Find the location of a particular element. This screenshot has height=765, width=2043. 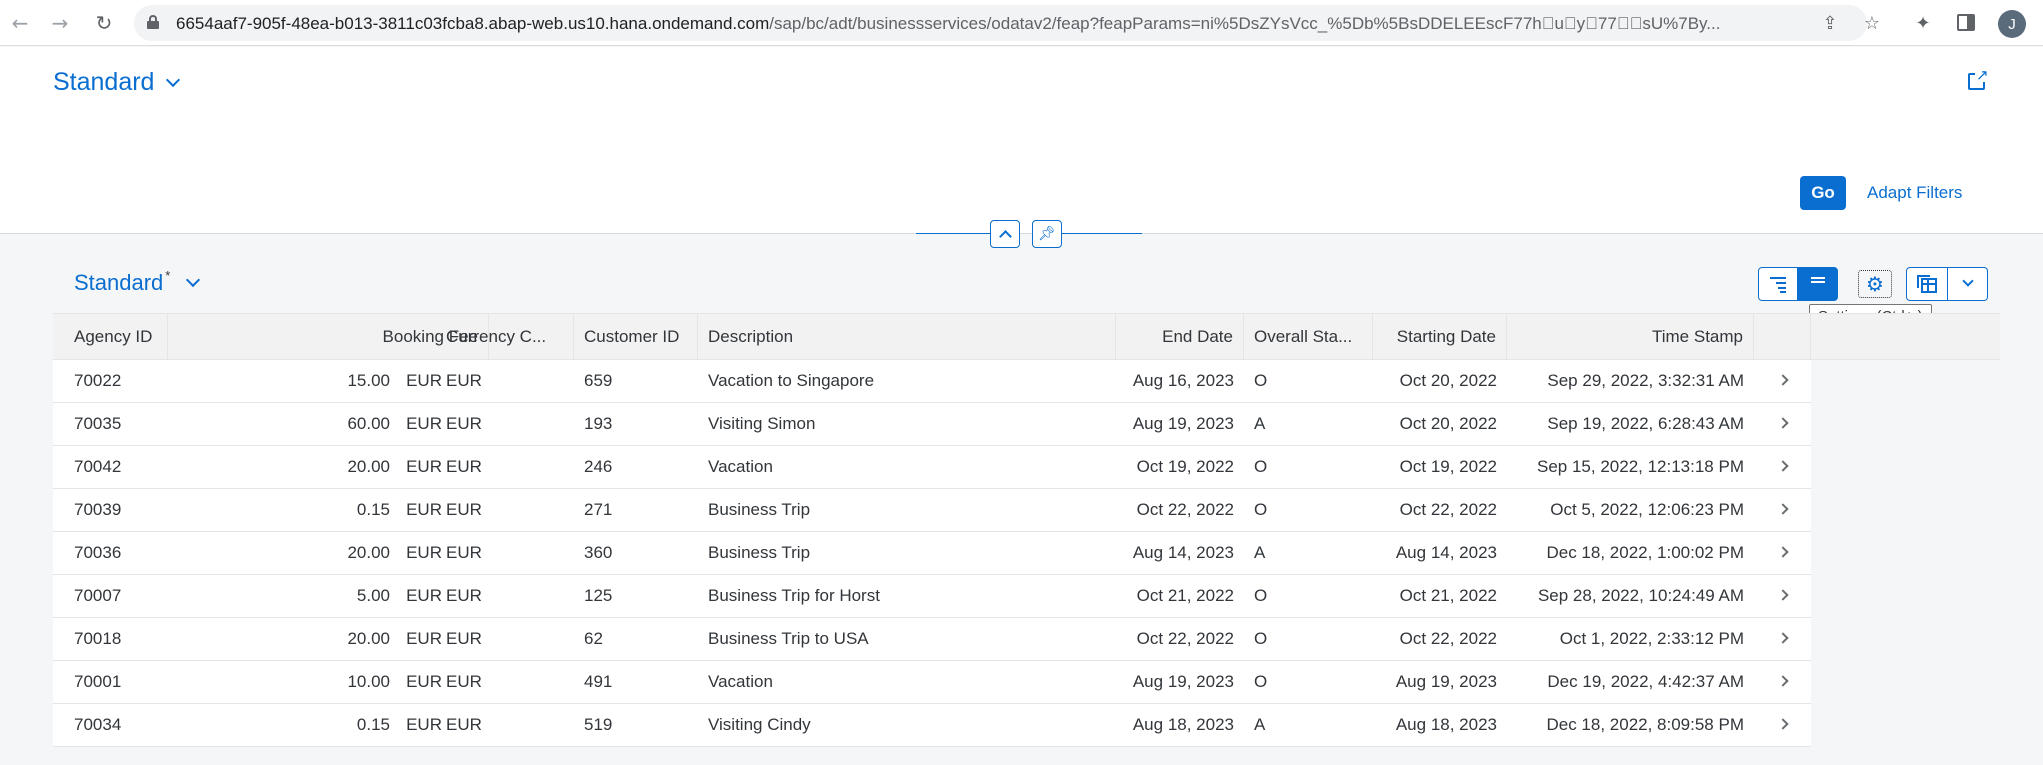

cell-booking-fee: 60.00 is located at coordinates (368, 423).